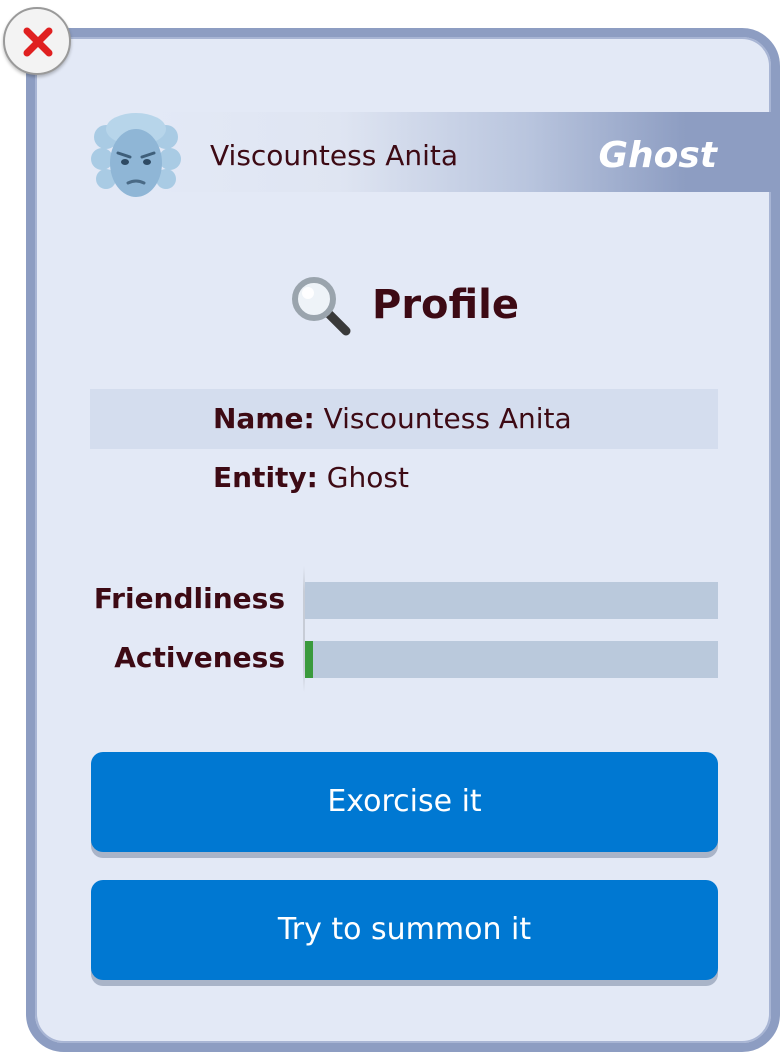  Describe the element at coordinates (404, 930) in the screenshot. I see `summon-button: Try to summon it` at that location.